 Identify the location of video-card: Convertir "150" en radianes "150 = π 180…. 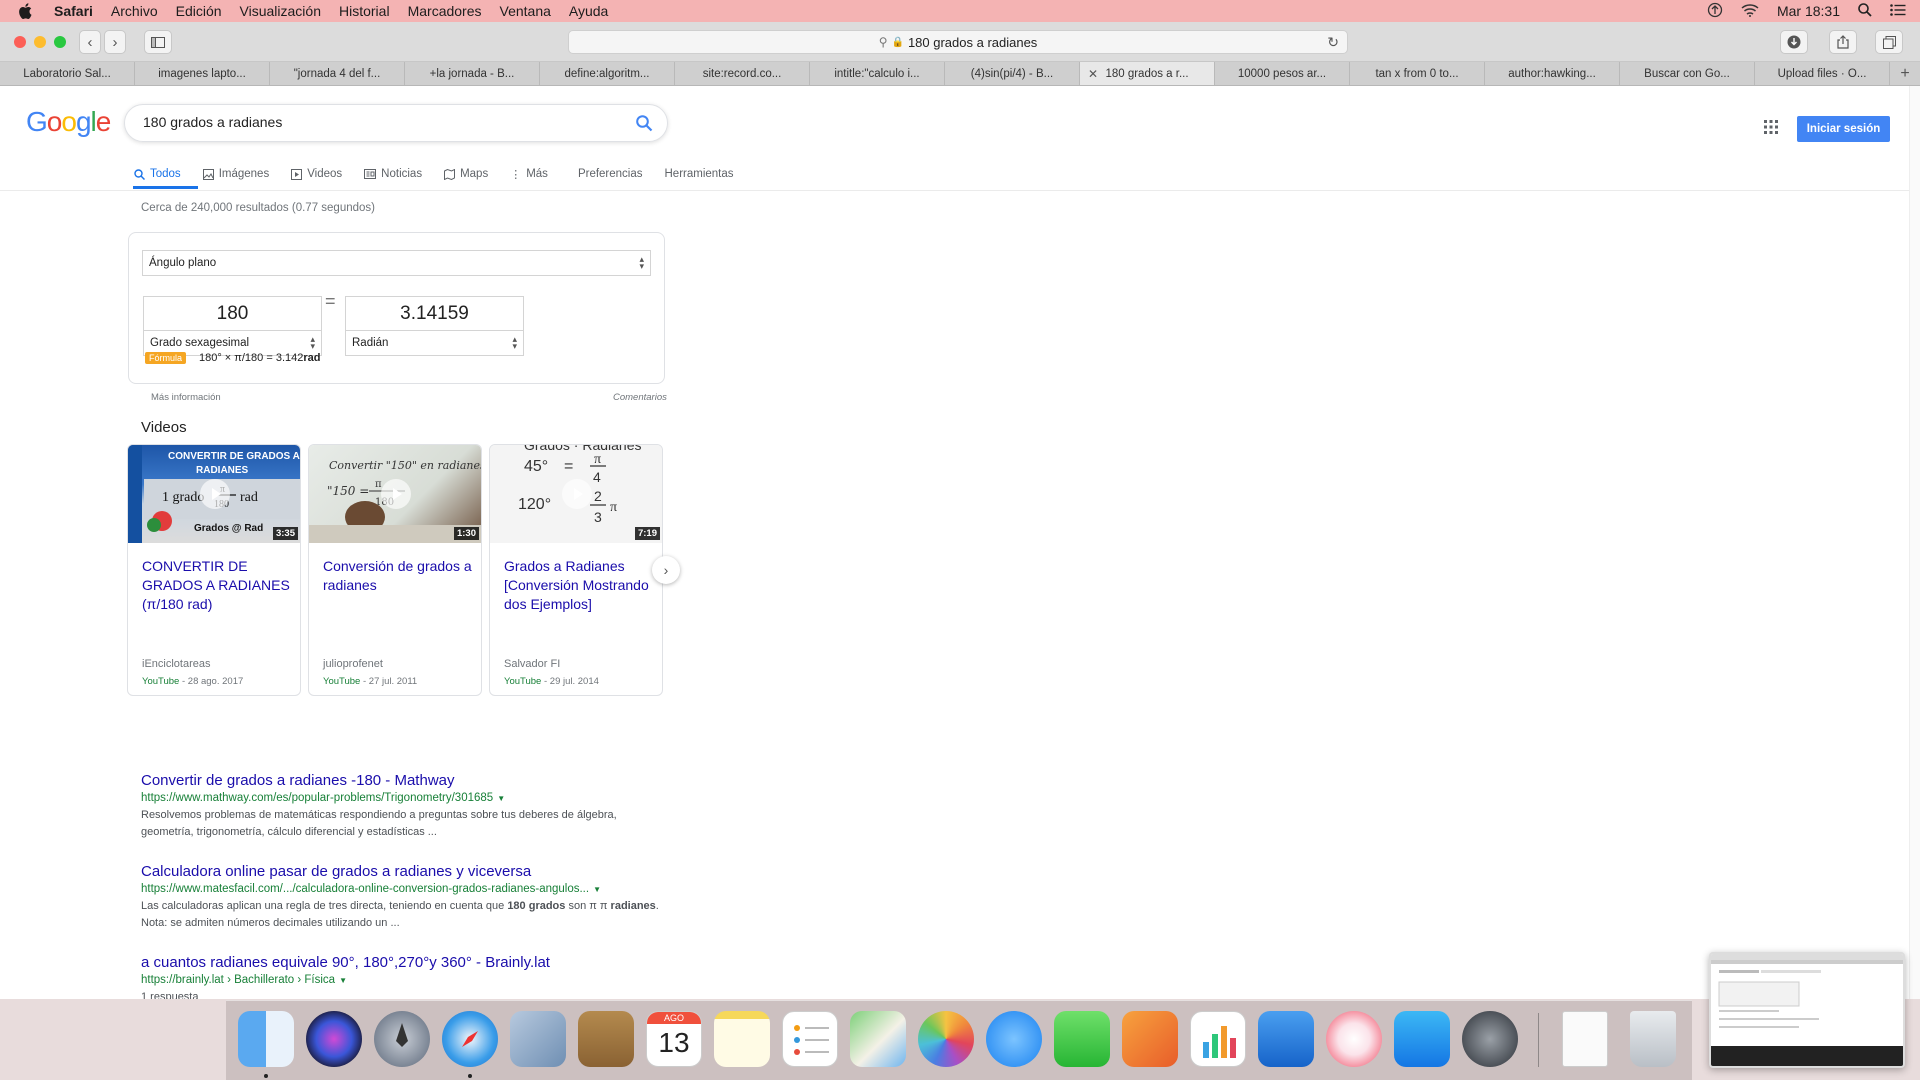
(395, 570).